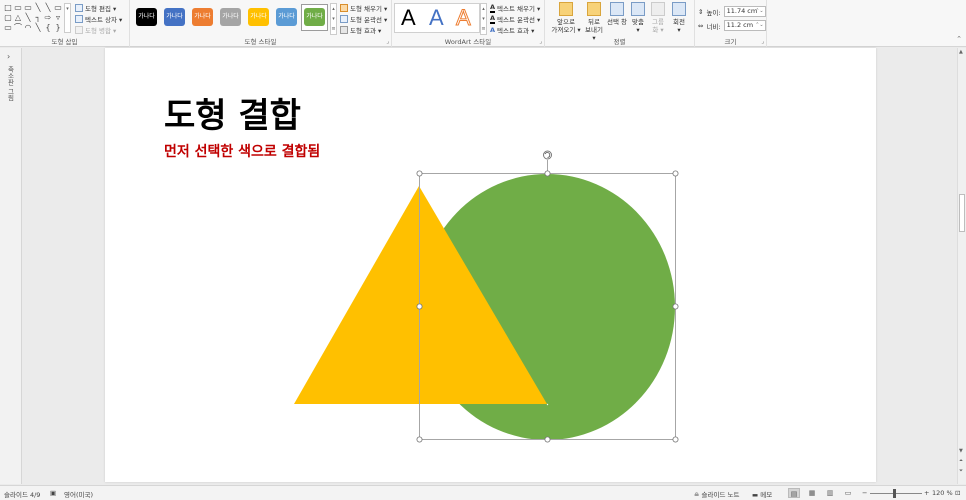 This screenshot has height=500, width=966. Describe the element at coordinates (512, 30) in the screenshot. I see `text-effects-button: A 텍스트 효과 ▾` at that location.